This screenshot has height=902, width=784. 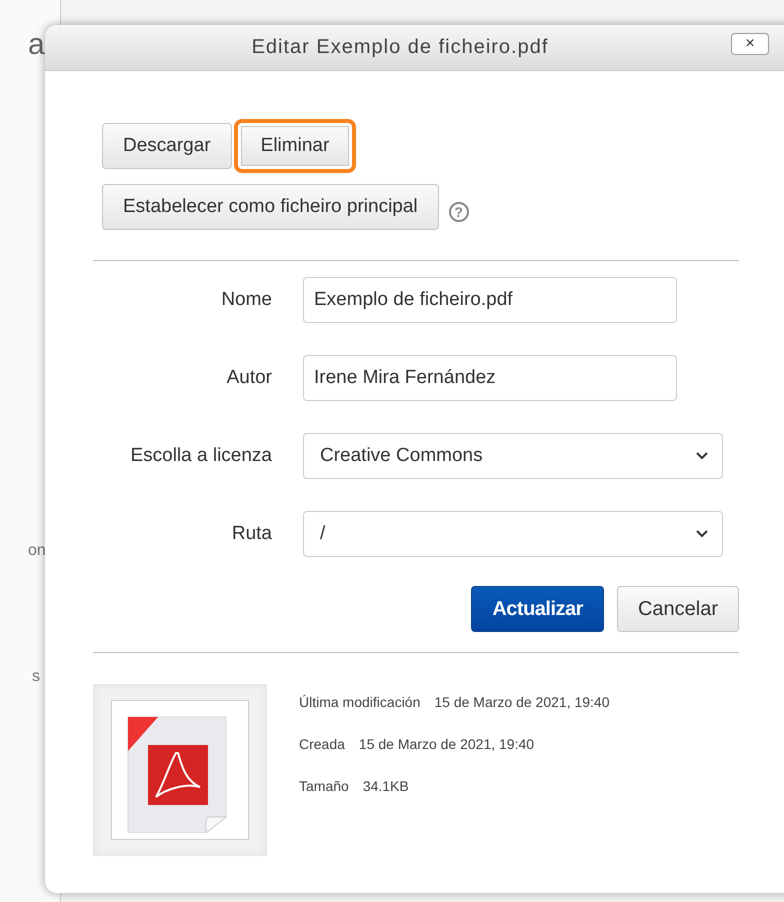 I want to click on set-main-file-button: Estabelecer como ficheiro principal, so click(x=270, y=207).